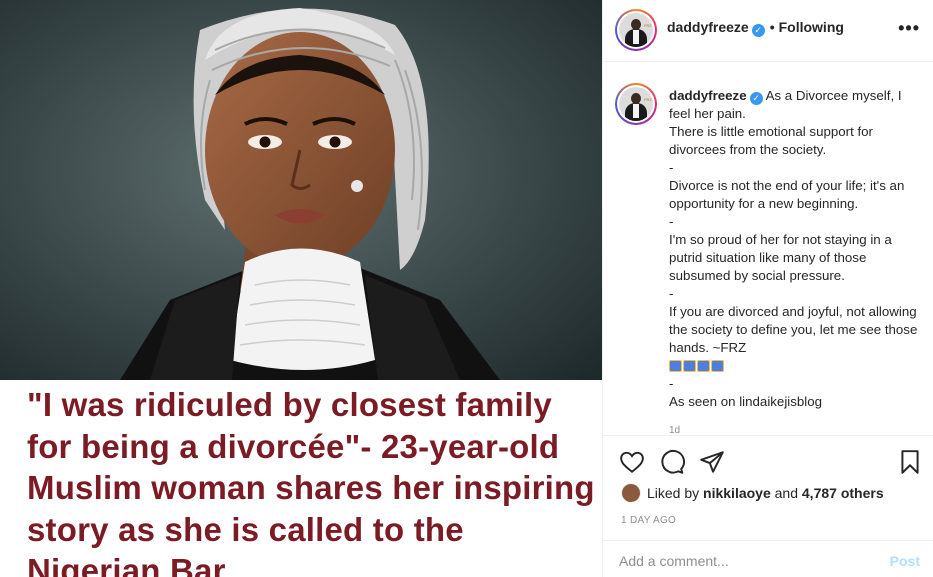 This screenshot has height=577, width=933. Describe the element at coordinates (737, 493) in the screenshot. I see `liker-username: nikkilaoye` at that location.